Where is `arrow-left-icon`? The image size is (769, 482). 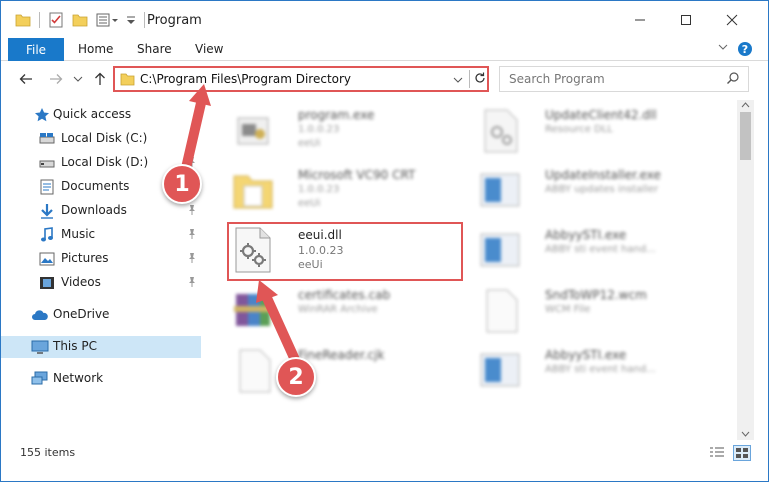
arrow-left-icon is located at coordinates (25, 79).